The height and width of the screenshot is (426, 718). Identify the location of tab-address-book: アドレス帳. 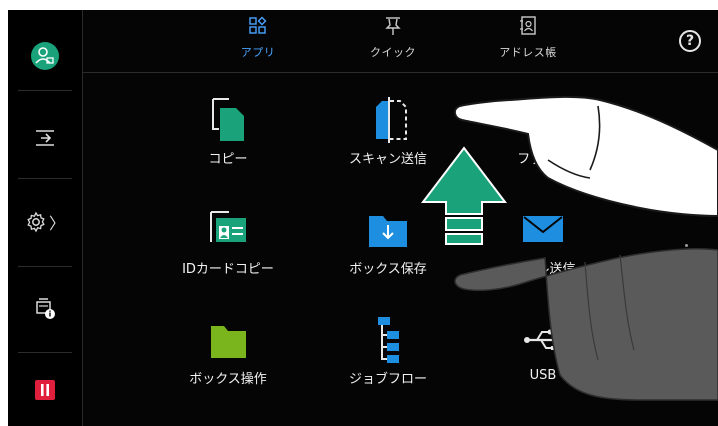
(528, 42).